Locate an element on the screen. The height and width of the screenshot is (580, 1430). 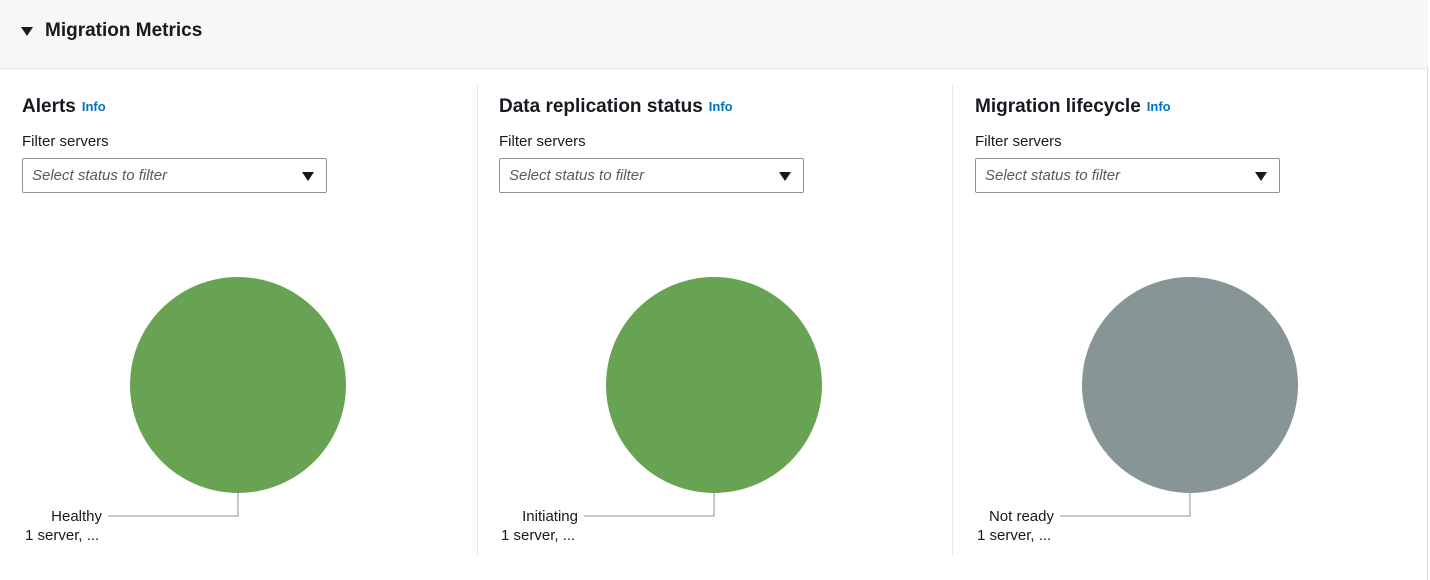
slice-label: Initiating is located at coordinates (550, 516).